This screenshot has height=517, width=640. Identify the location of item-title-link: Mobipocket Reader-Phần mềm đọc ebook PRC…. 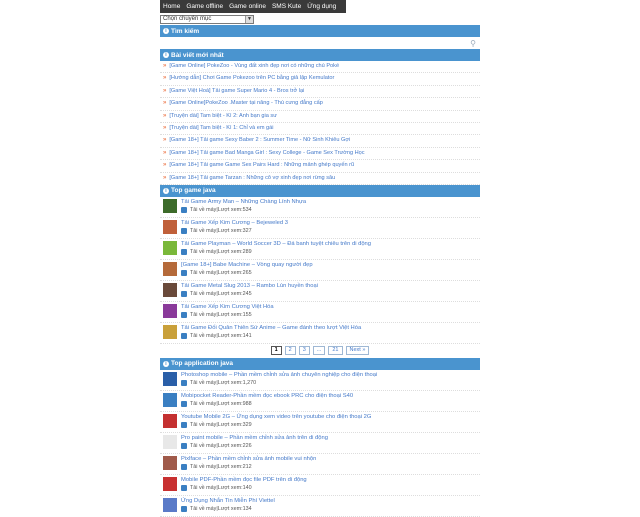
(267, 396).